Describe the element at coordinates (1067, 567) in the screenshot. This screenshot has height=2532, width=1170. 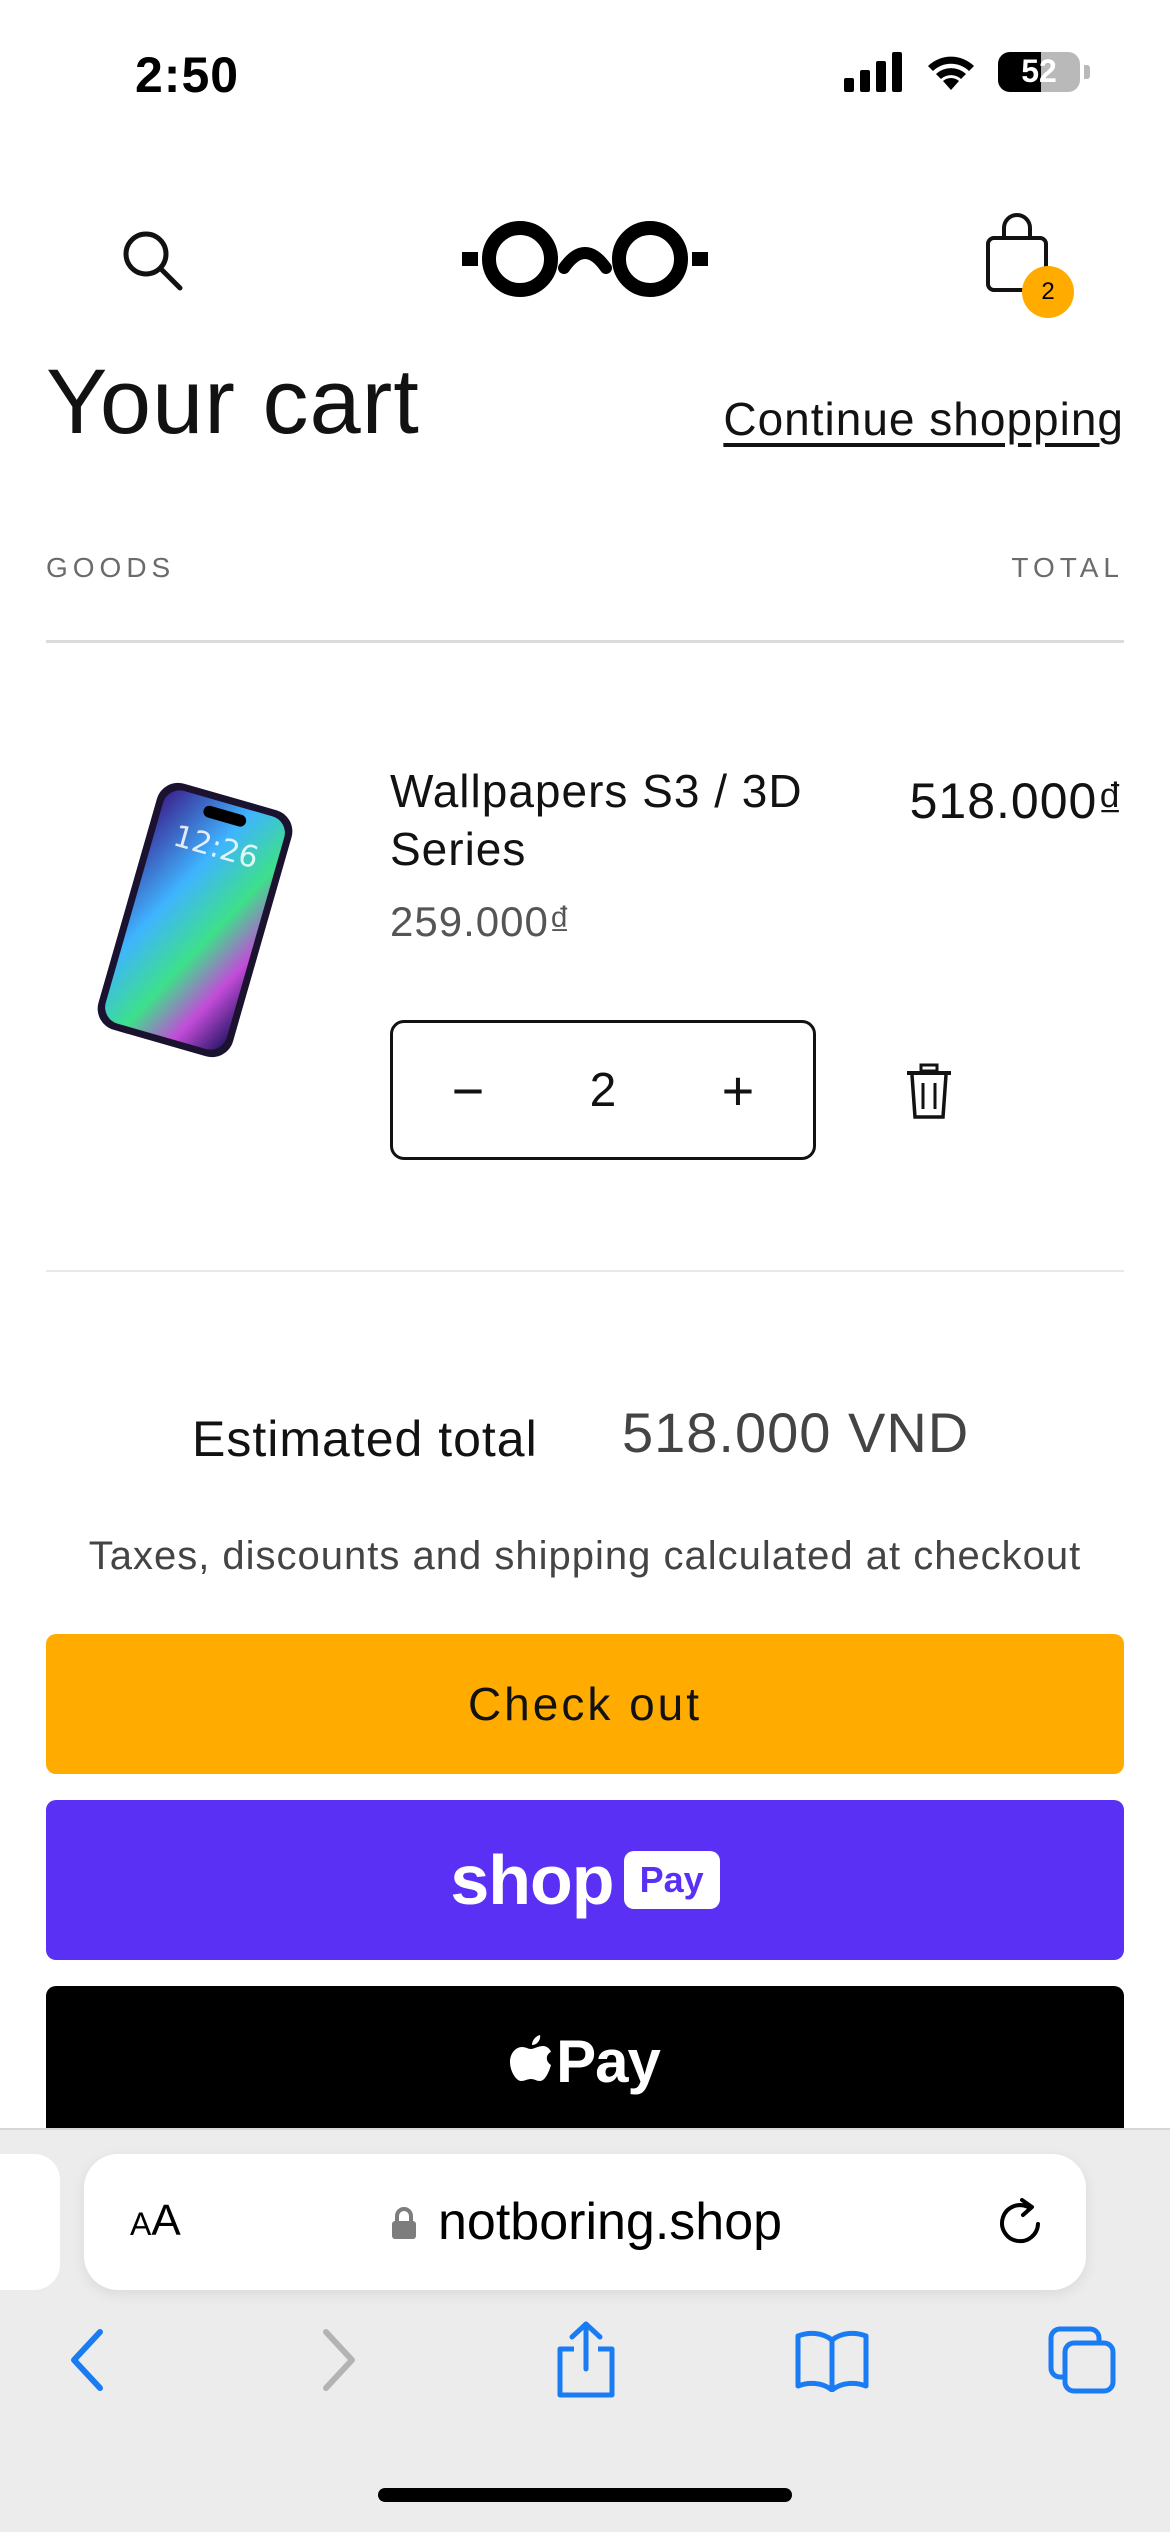
I see `column-header-total: TOTAL` at that location.